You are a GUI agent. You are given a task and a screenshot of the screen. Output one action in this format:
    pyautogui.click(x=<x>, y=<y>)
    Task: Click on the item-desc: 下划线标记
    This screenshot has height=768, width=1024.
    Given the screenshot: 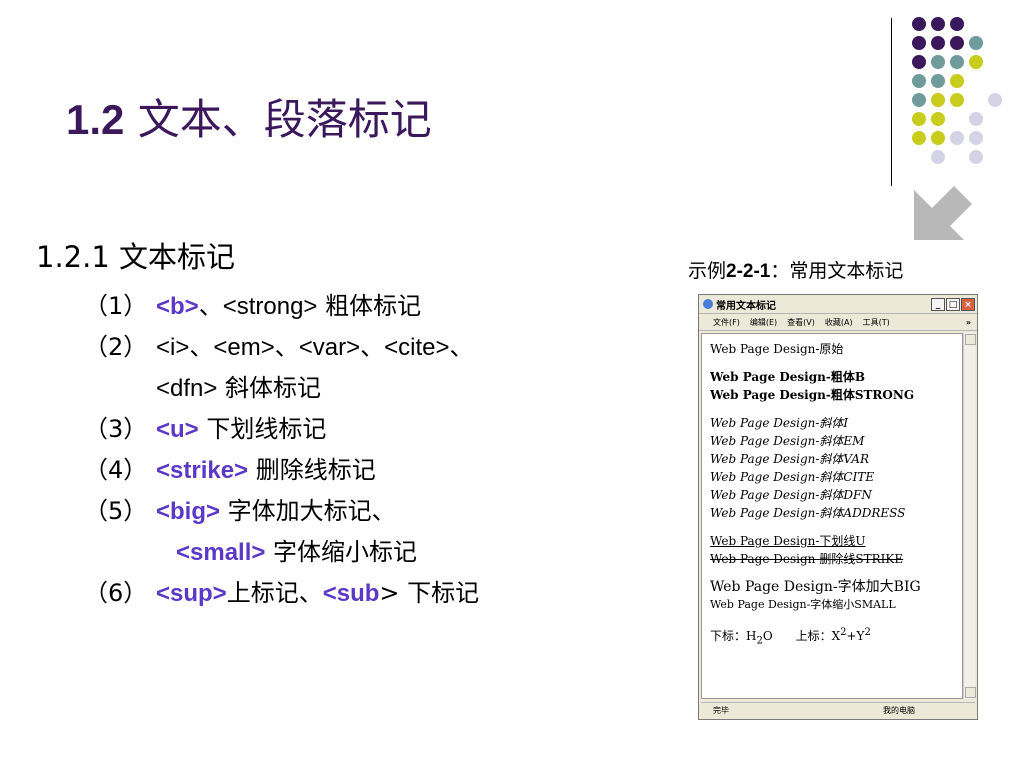 What is the action you would take?
    pyautogui.click(x=262, y=429)
    